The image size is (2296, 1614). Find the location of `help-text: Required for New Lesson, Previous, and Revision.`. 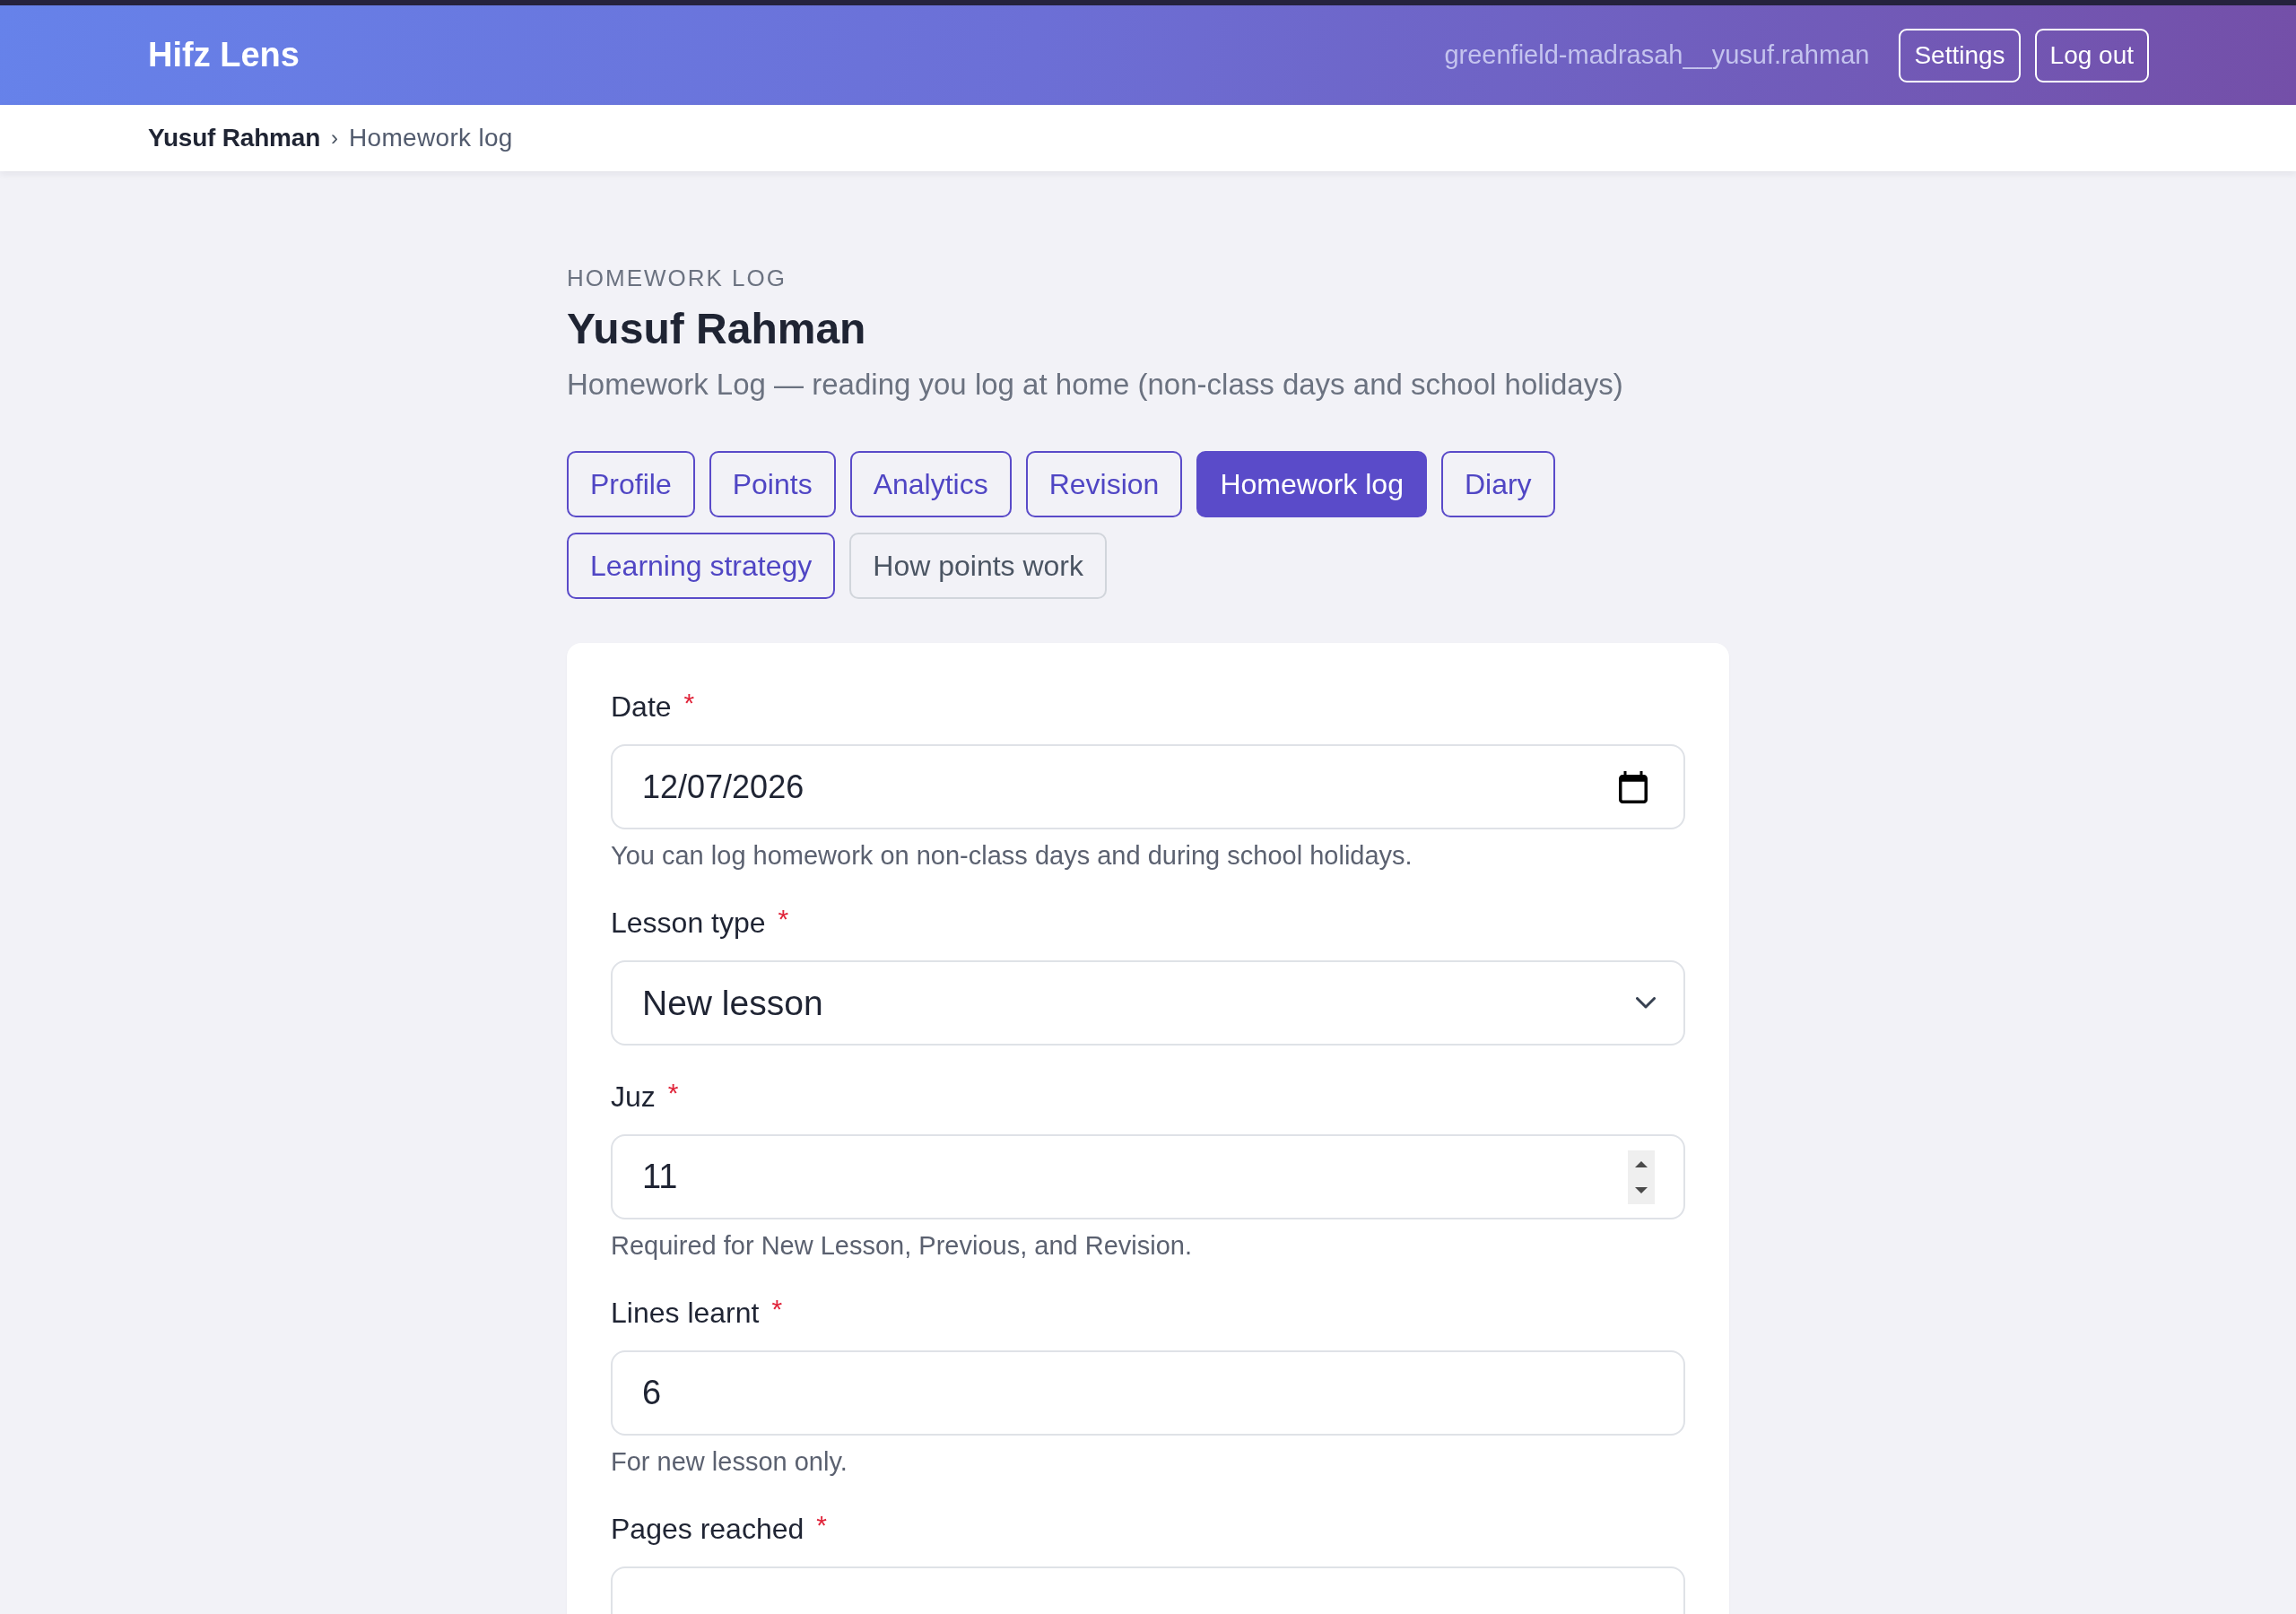

help-text: Required for New Lesson, Previous, and Revision. is located at coordinates (901, 1246).